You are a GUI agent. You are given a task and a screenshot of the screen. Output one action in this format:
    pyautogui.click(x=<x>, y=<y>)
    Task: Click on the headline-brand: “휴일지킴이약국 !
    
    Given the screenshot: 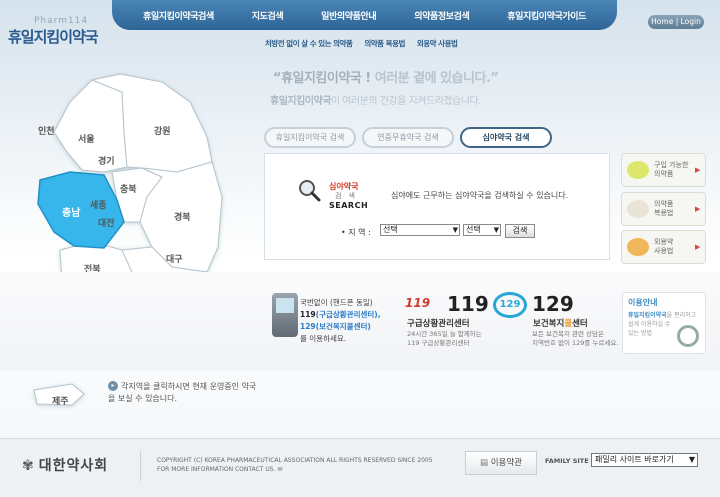 What is the action you would take?
    pyautogui.click(x=322, y=78)
    